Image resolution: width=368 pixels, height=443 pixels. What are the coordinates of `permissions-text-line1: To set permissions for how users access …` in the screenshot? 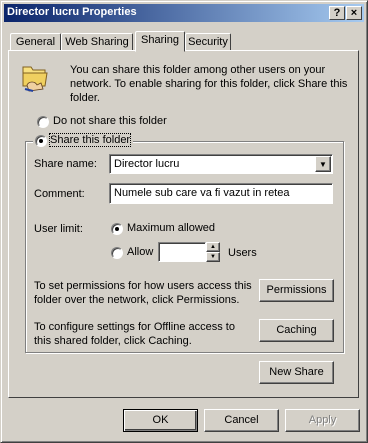 It's located at (143, 286).